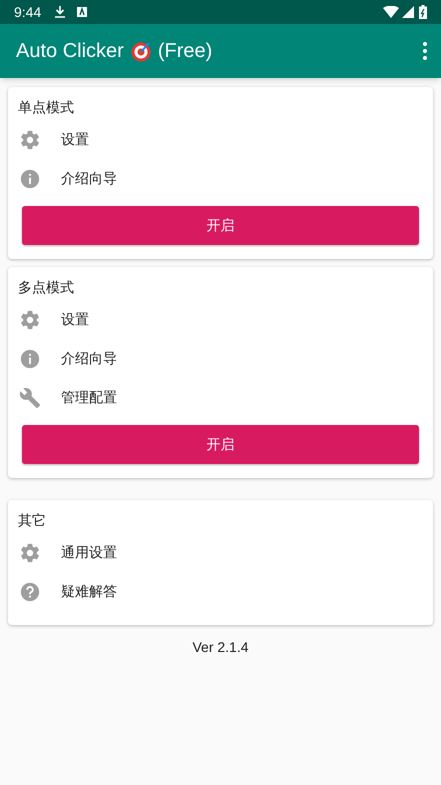  What do you see at coordinates (70, 51) in the screenshot?
I see `app-title: Auto Clicker` at bounding box center [70, 51].